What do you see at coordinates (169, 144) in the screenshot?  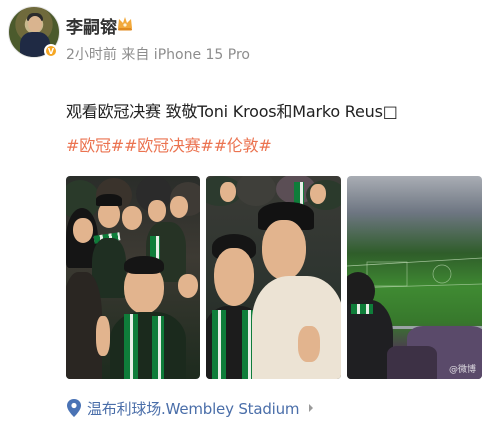 I see `post-hashtags: #欧冠##欧冠决赛##伦敦#` at bounding box center [169, 144].